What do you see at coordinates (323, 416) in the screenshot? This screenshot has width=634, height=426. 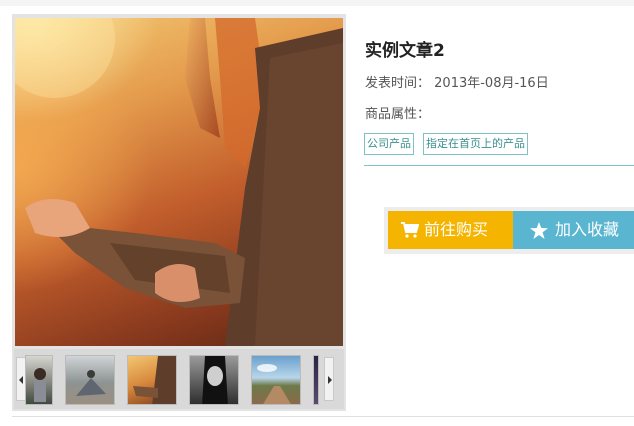 I see `bottom-divider` at bounding box center [323, 416].